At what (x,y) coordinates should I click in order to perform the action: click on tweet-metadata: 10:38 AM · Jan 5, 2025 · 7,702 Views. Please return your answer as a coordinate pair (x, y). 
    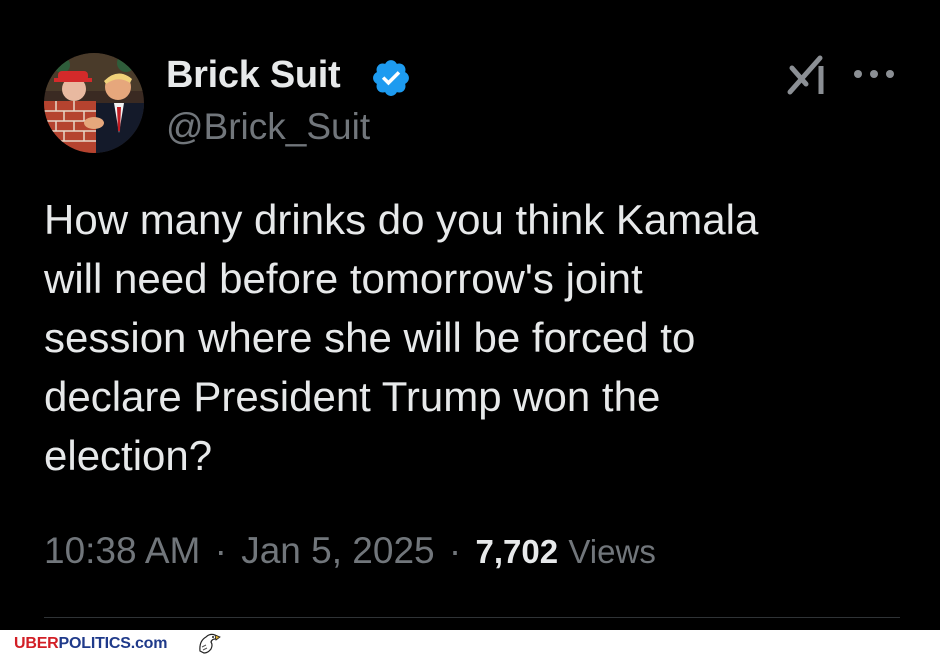
    Looking at the image, I should click on (350, 551).